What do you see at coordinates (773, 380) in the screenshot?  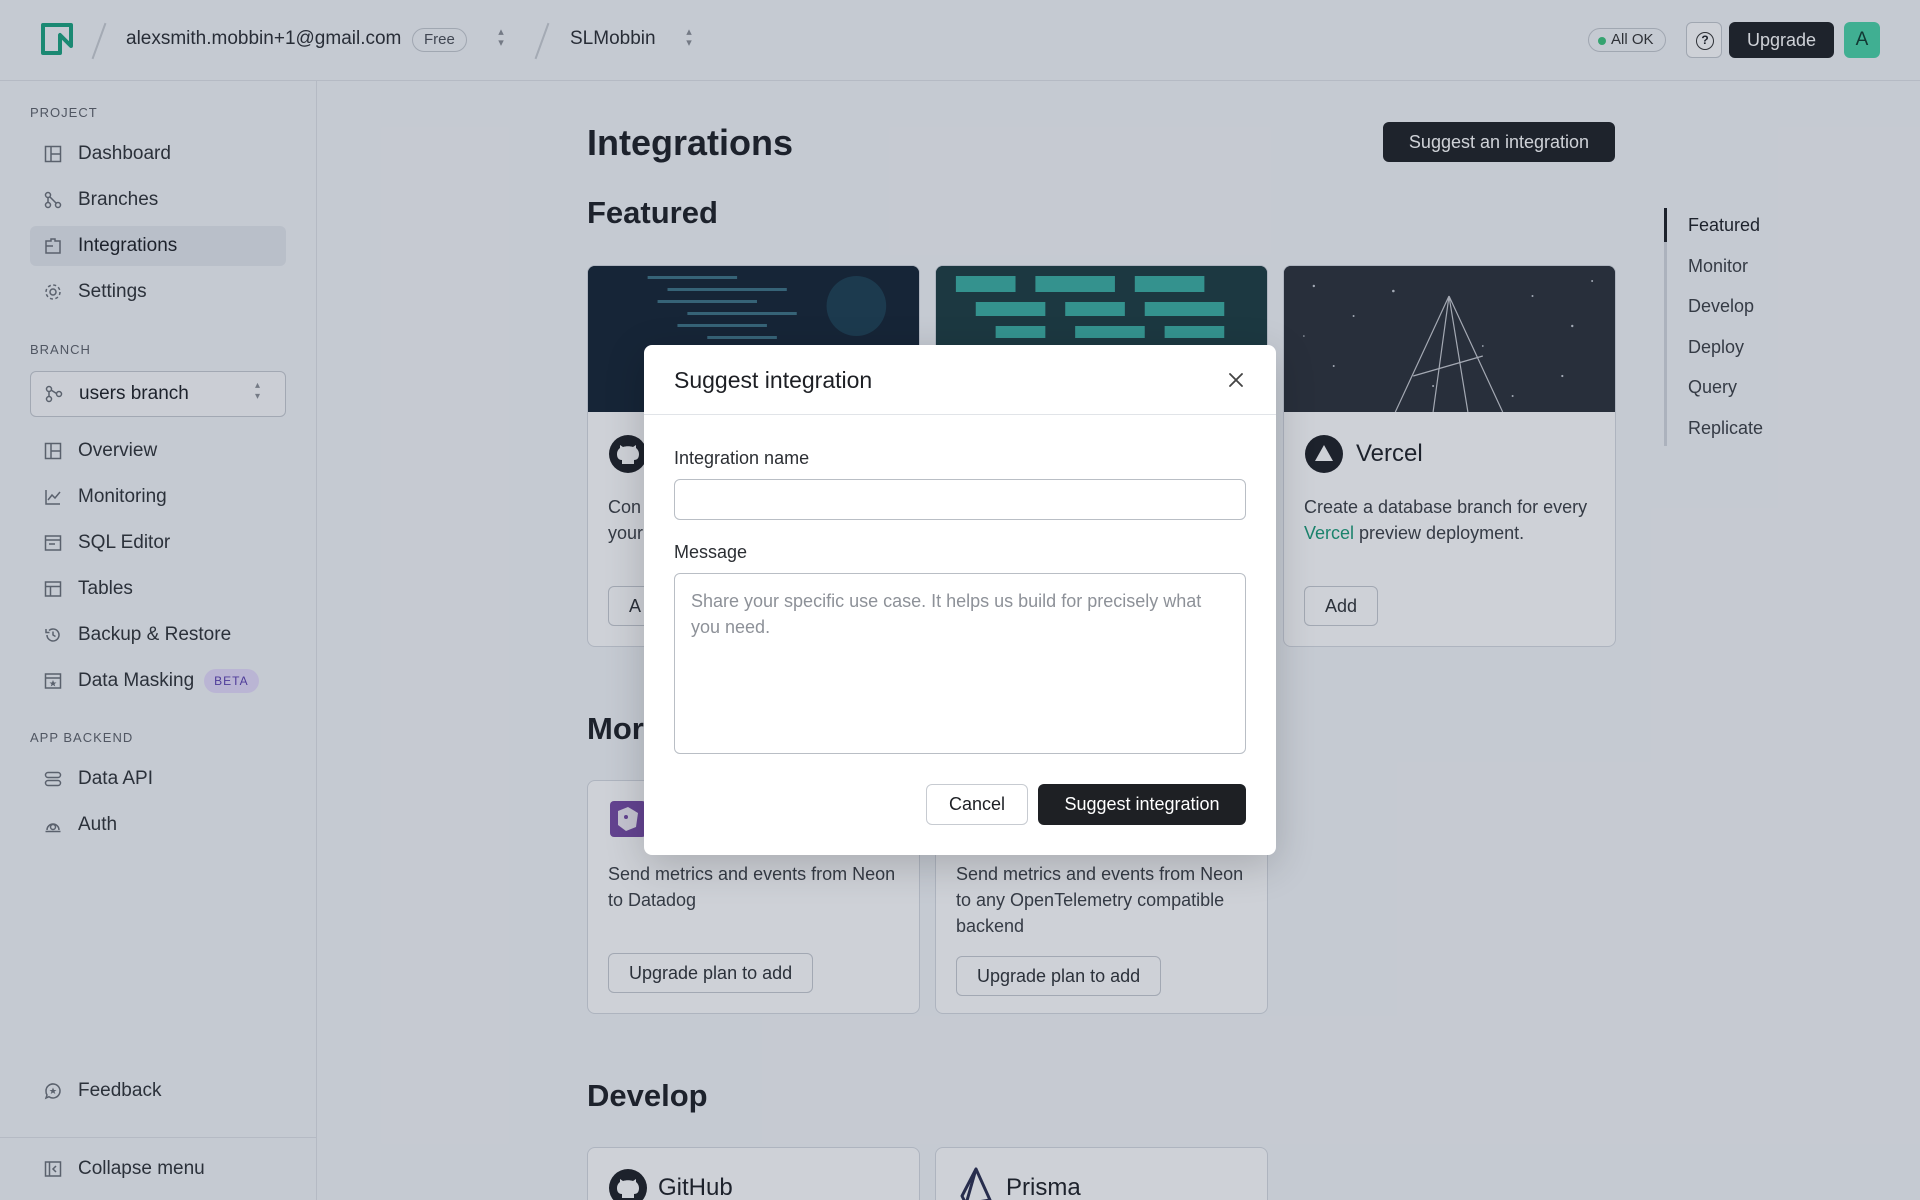 I see `dialog-title: Suggest integration` at bounding box center [773, 380].